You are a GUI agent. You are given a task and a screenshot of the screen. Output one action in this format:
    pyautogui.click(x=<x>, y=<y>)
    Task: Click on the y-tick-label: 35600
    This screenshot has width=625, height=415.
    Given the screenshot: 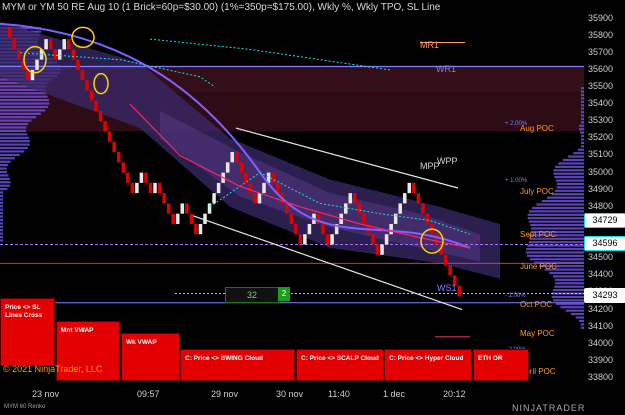 What is the action you would take?
    pyautogui.click(x=601, y=68)
    